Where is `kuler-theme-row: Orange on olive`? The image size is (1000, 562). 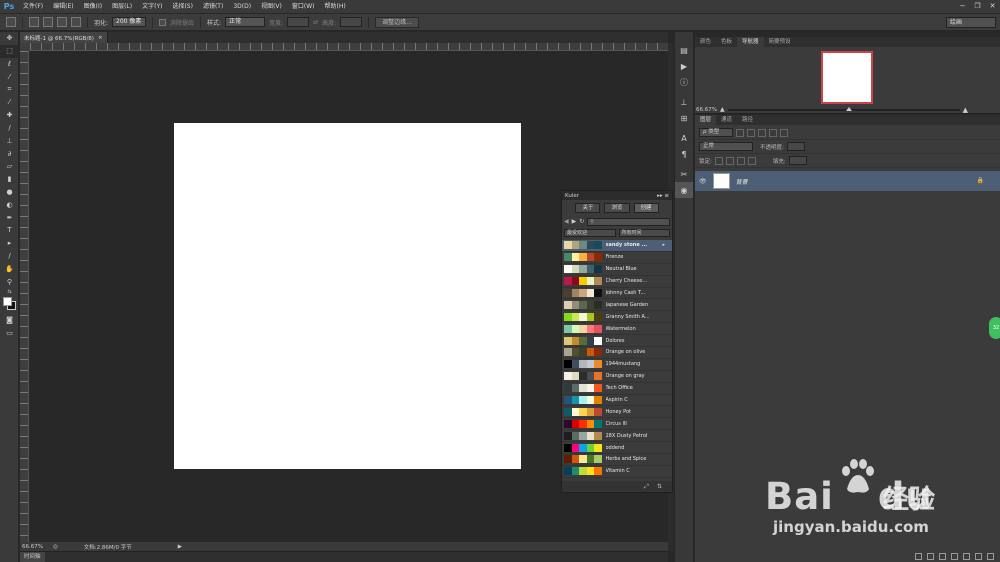
kuler-theme-row: Orange on olive is located at coordinates (617, 353).